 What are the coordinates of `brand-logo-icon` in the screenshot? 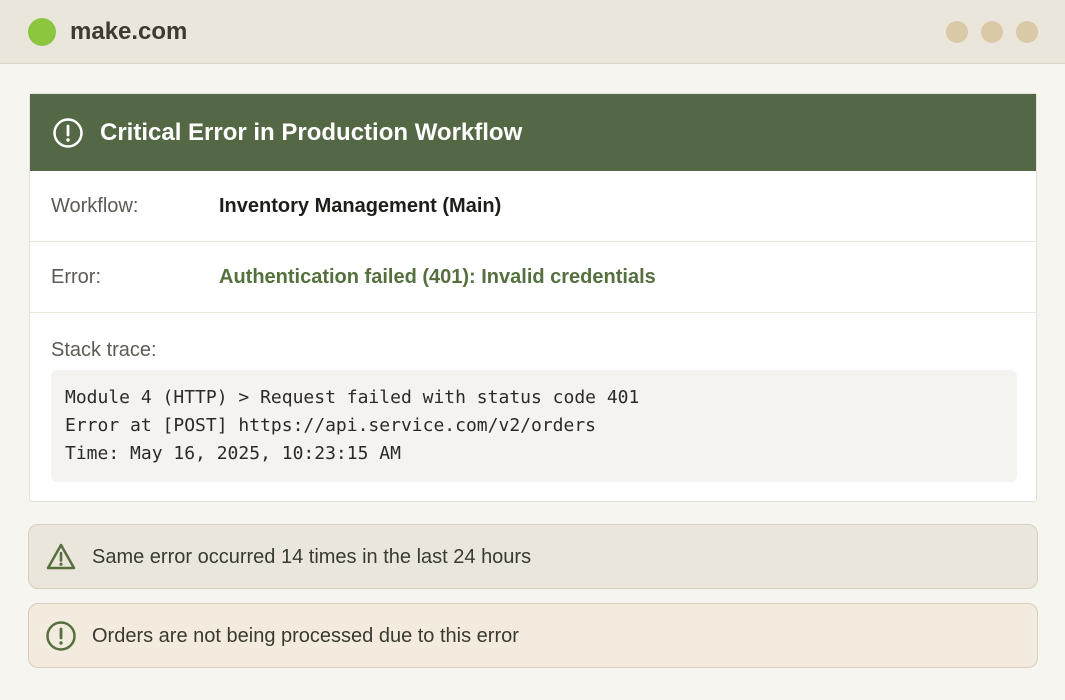 It's located at (42, 32).